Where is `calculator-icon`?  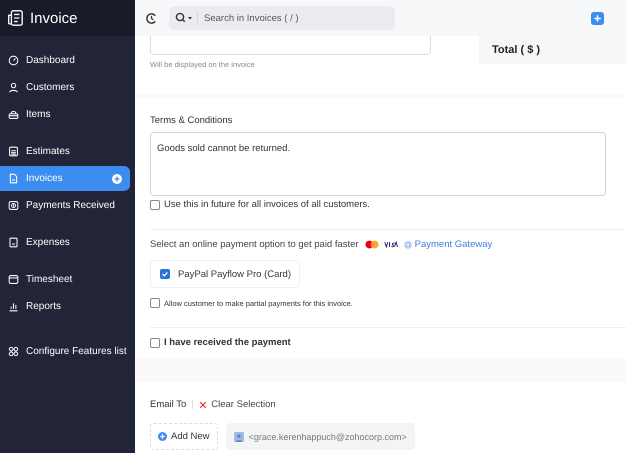
calculator-icon is located at coordinates (13, 151).